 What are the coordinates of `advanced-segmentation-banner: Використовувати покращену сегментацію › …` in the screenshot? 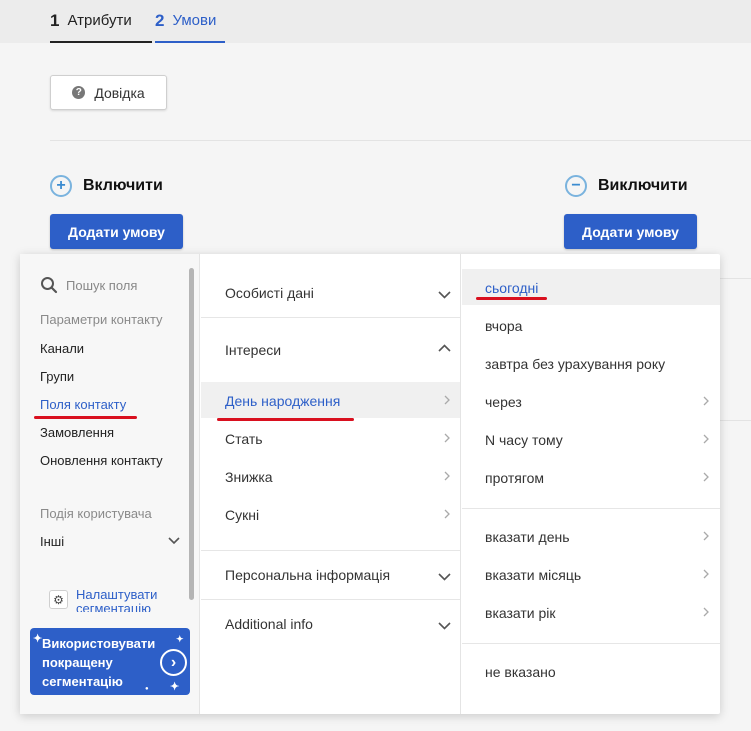 It's located at (110, 661).